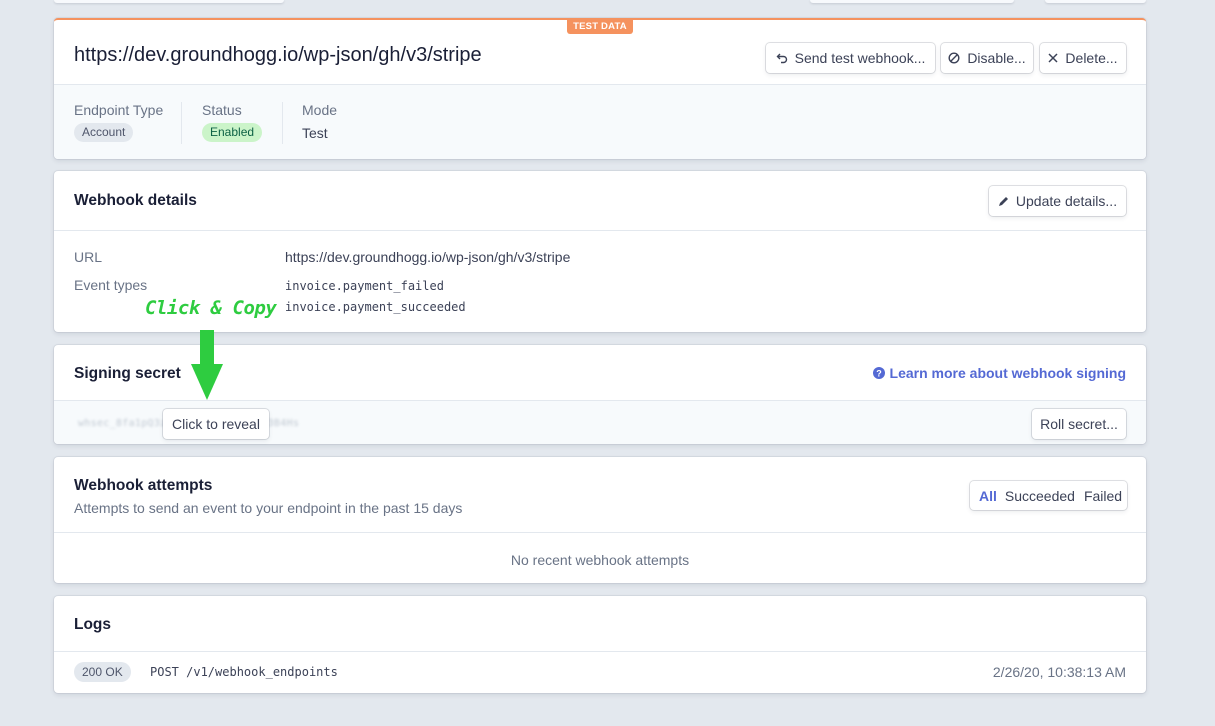 The image size is (1215, 726). Describe the element at coordinates (102, 672) in the screenshot. I see `log-status-badge: 200 OK` at that location.